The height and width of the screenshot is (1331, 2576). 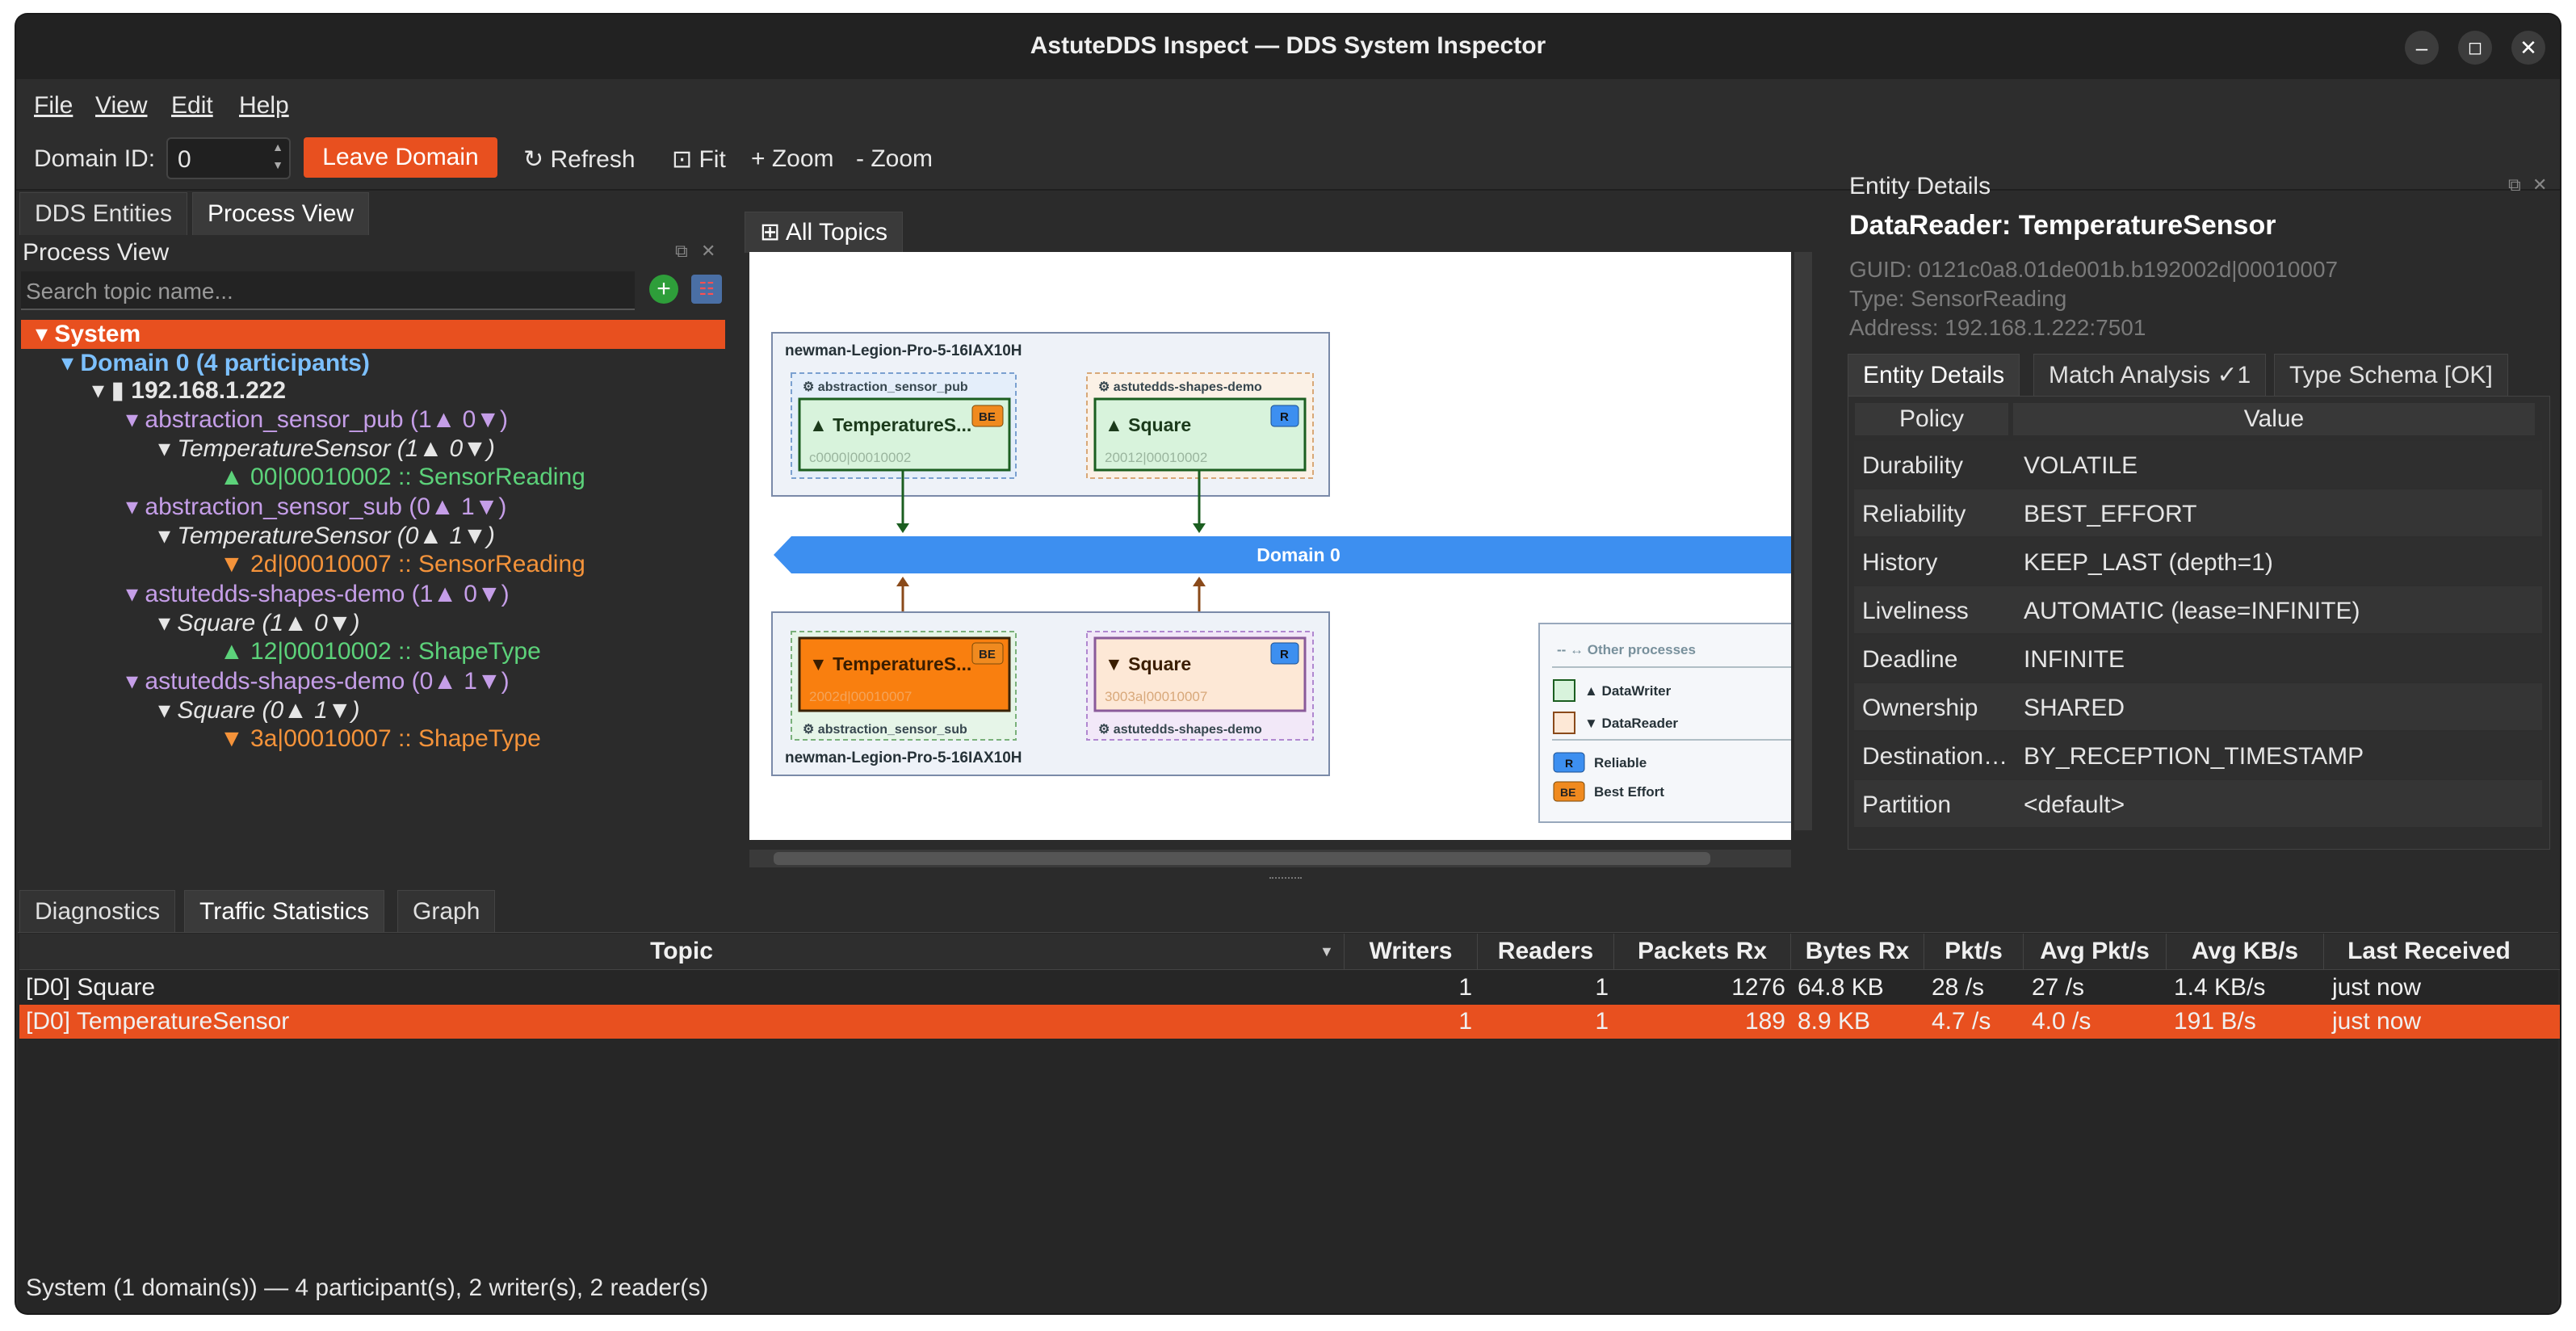 I want to click on domain-id-value: 0, so click(x=184, y=159).